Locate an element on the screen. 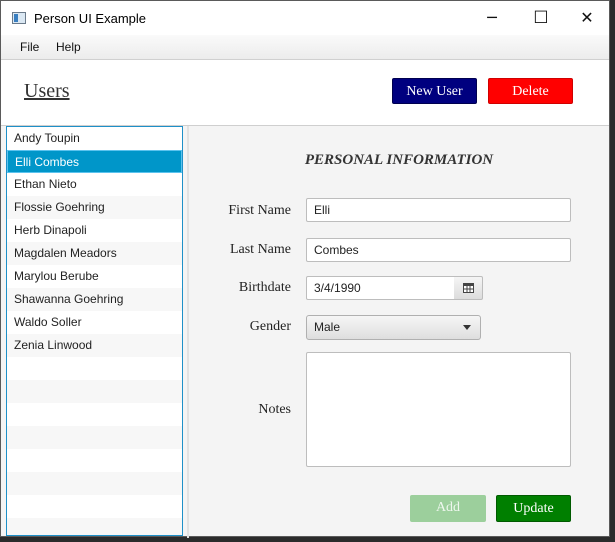 Image resolution: width=615 pixels, height=542 pixels. new-user-button: New User is located at coordinates (434, 91).